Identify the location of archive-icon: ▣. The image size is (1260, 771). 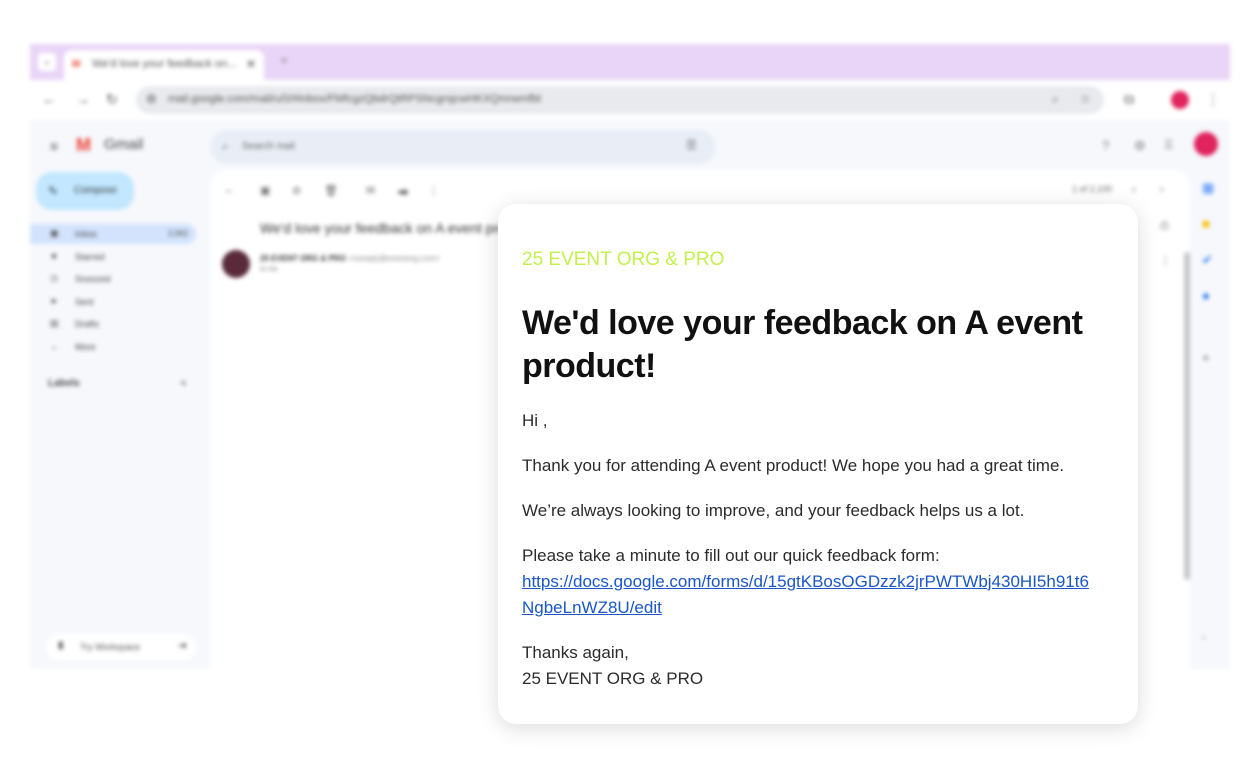
(265, 190).